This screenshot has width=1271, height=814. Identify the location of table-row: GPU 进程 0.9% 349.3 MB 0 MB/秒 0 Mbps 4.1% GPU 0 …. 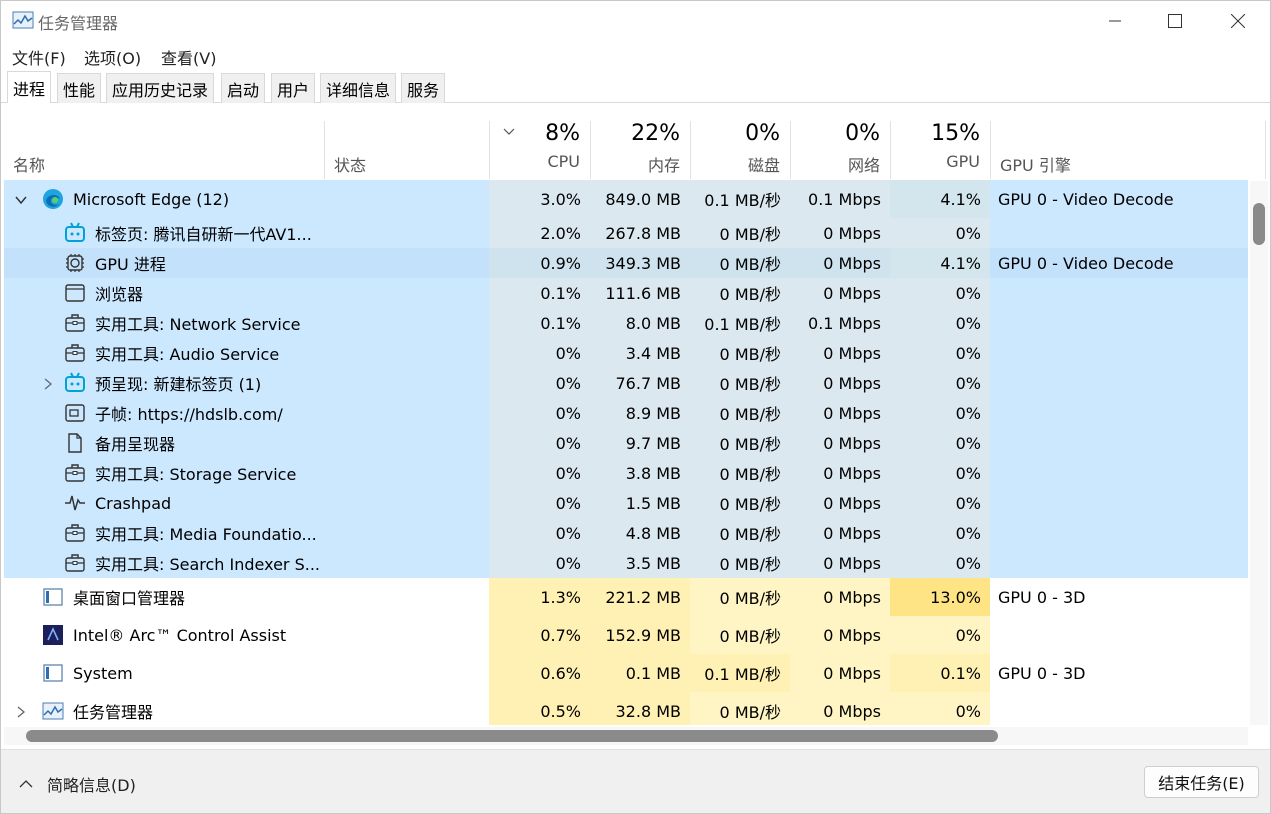
(626, 263).